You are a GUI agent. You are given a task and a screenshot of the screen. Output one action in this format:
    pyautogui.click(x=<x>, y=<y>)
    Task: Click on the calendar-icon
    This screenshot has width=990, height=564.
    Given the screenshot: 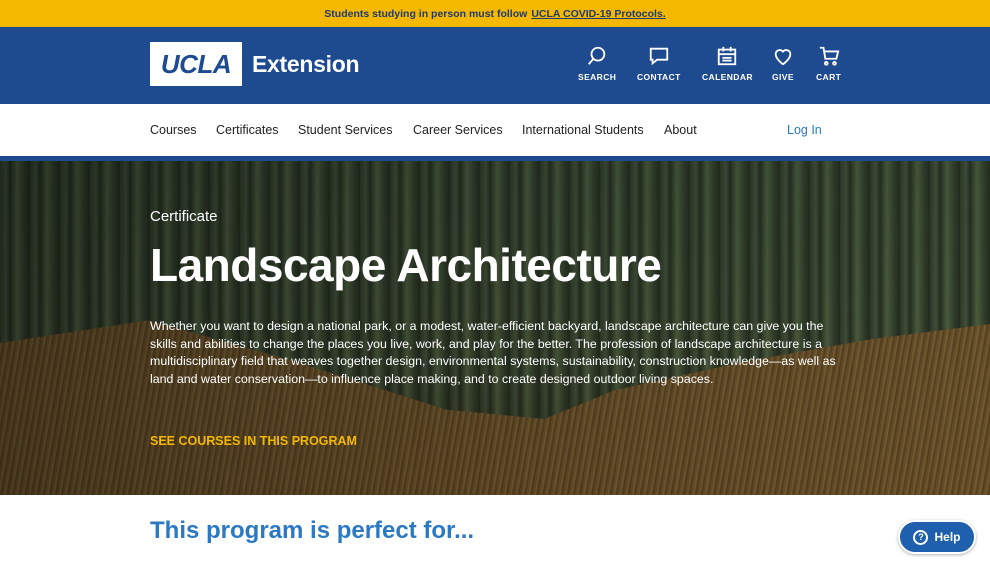 What is the action you would take?
    pyautogui.click(x=727, y=56)
    